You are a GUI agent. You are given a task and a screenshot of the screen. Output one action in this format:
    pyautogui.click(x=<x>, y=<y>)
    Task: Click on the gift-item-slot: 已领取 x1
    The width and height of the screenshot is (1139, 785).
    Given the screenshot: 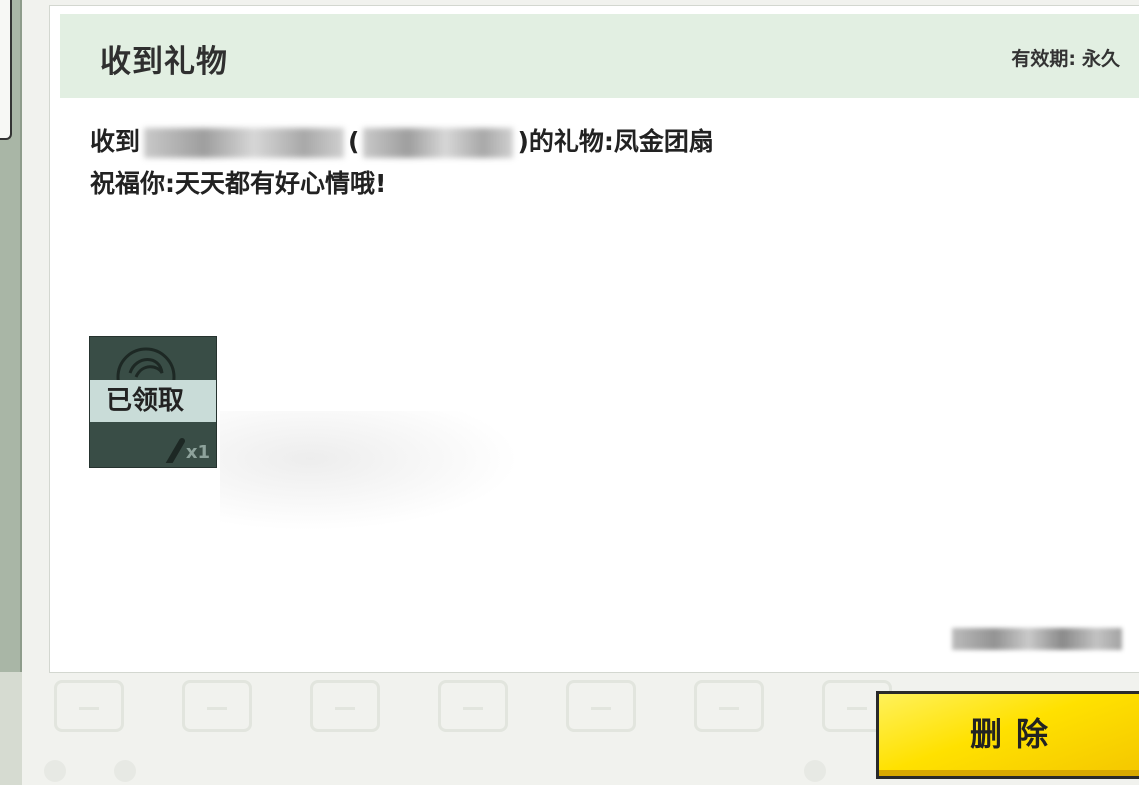 What is the action you would take?
    pyautogui.click(x=153, y=402)
    